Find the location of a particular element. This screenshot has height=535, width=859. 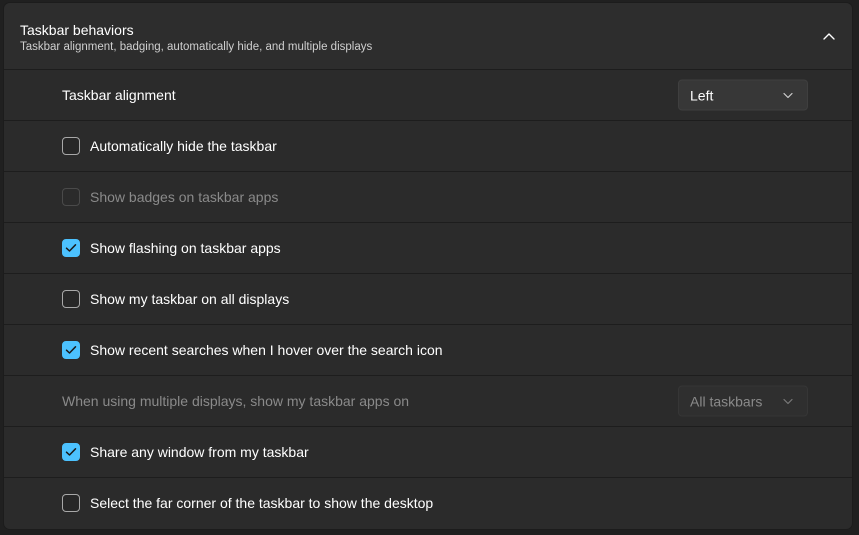

collapse-button is located at coordinates (829, 36).